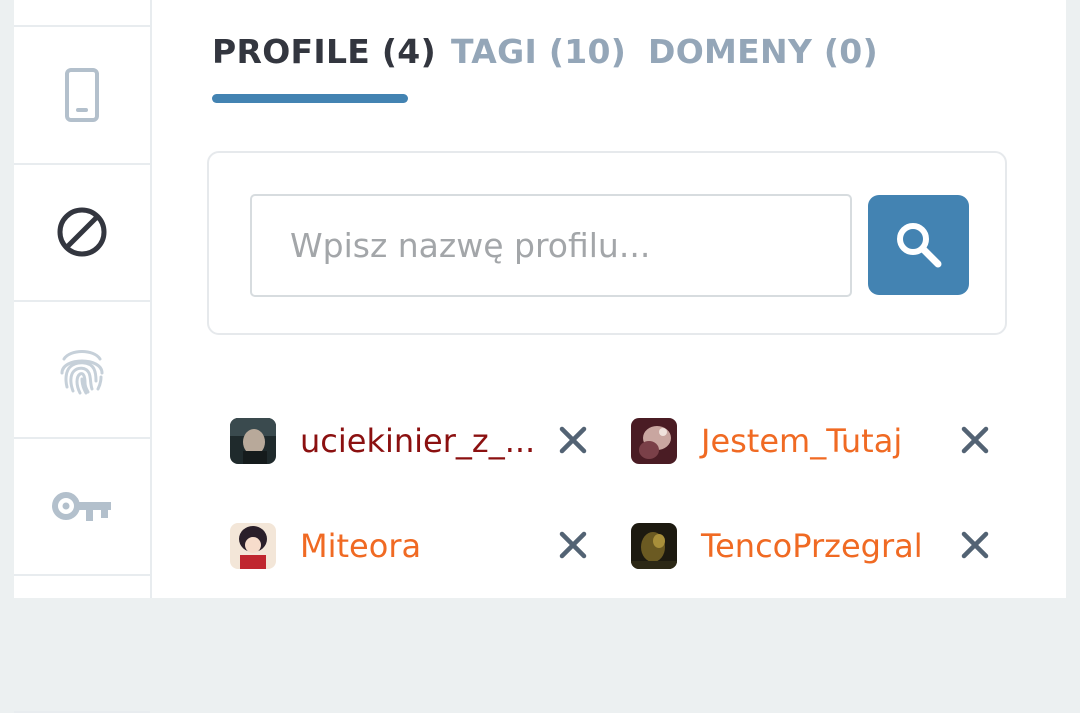  What do you see at coordinates (551, 245) in the screenshot?
I see `search-input` at bounding box center [551, 245].